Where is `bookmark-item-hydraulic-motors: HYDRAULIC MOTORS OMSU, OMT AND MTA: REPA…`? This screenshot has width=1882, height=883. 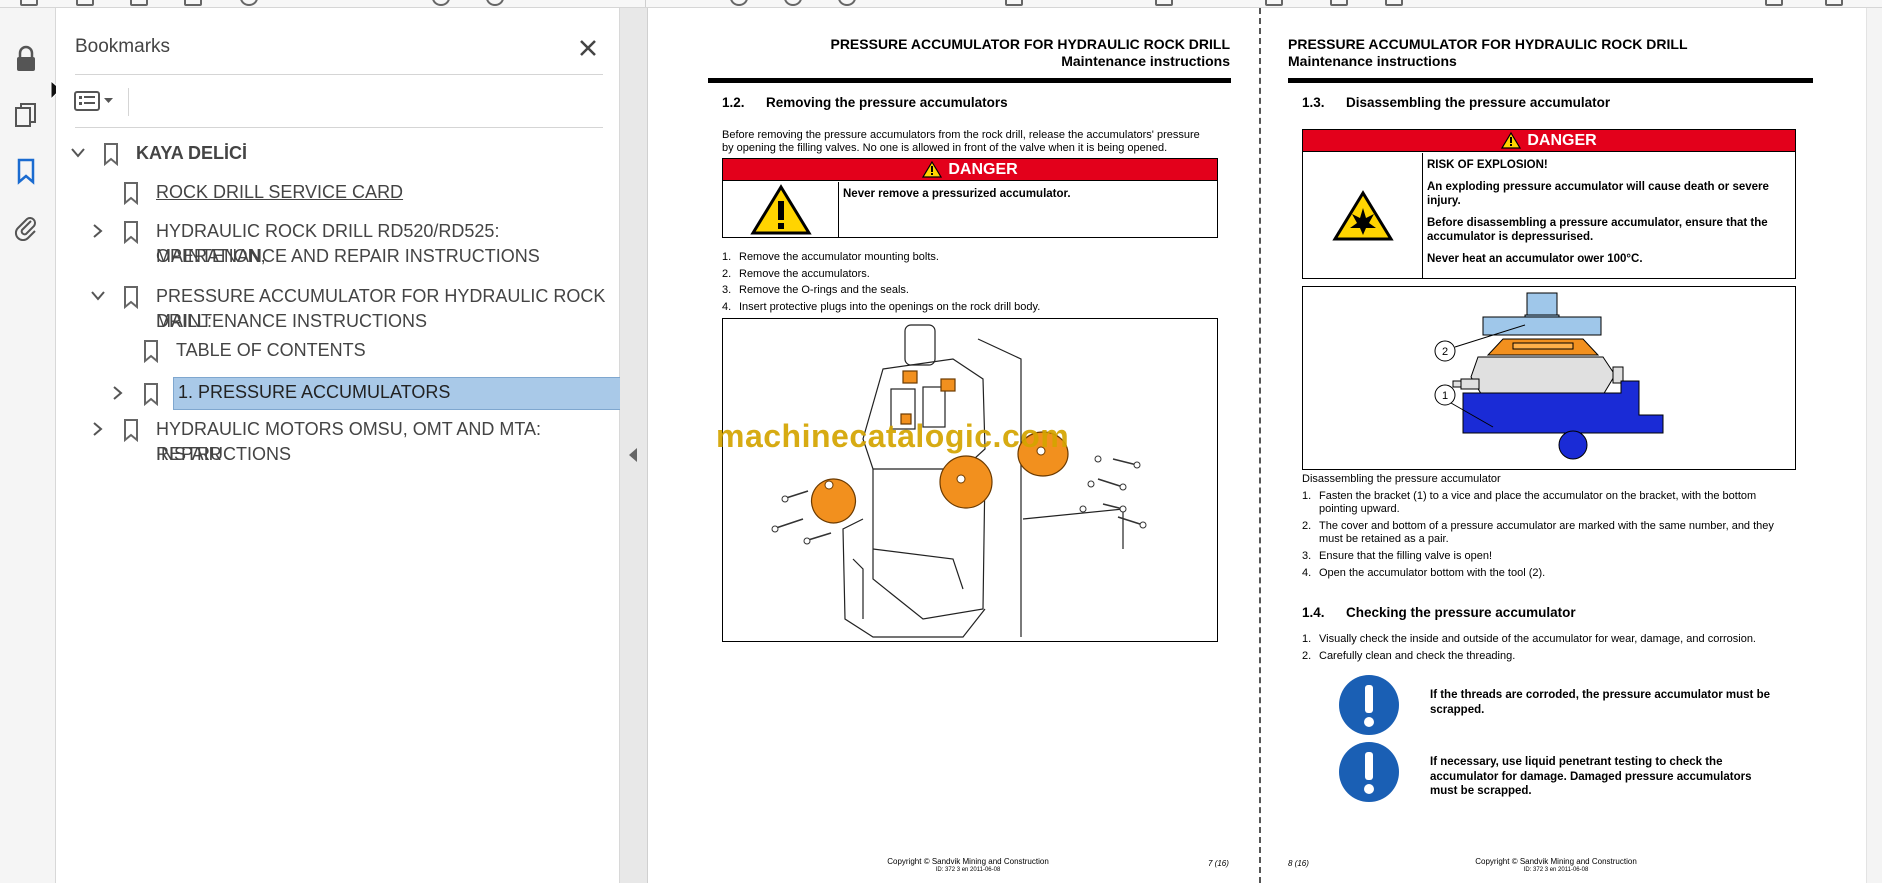
bookmark-item-hydraulic-motors: HYDRAULIC MOTORS OMSU, OMT AND MTA: REPA… is located at coordinates (338, 443).